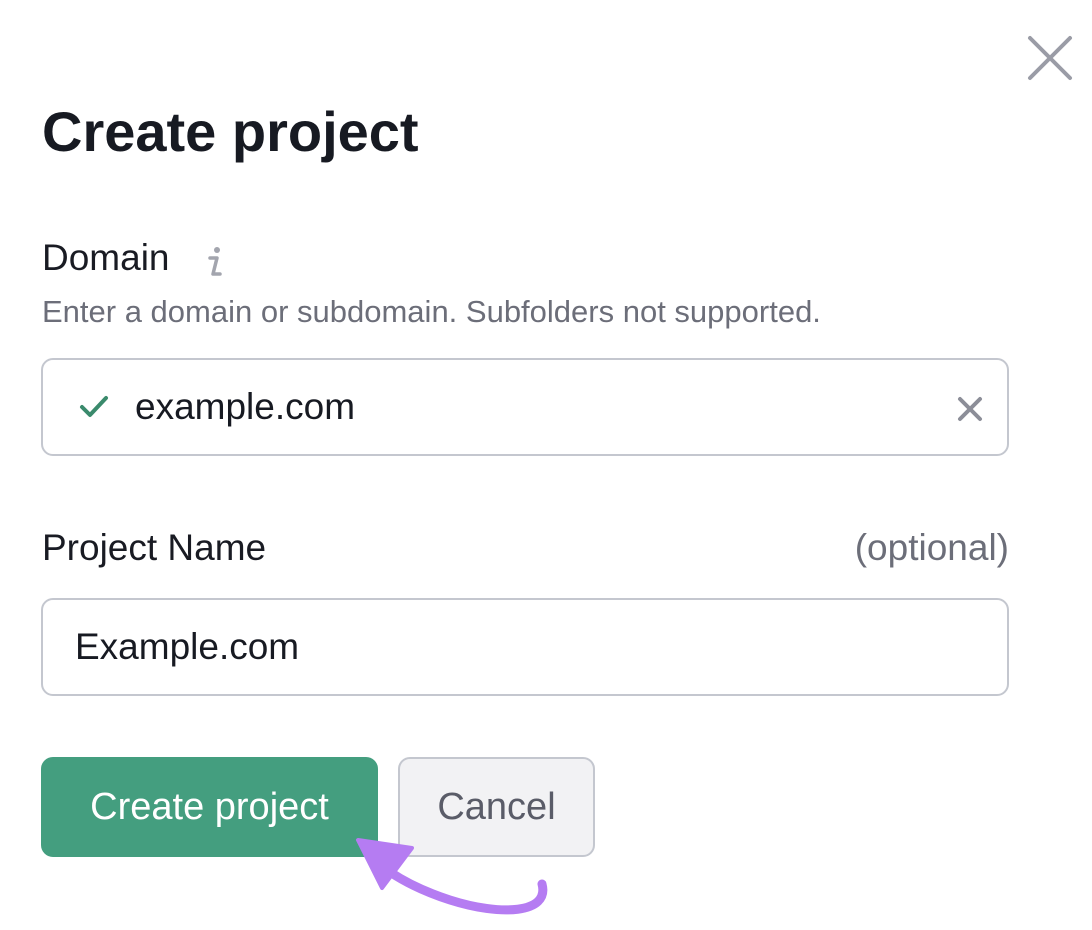 The image size is (1092, 930). Describe the element at coordinates (525, 407) in the screenshot. I see `domain-field: example.com` at that location.